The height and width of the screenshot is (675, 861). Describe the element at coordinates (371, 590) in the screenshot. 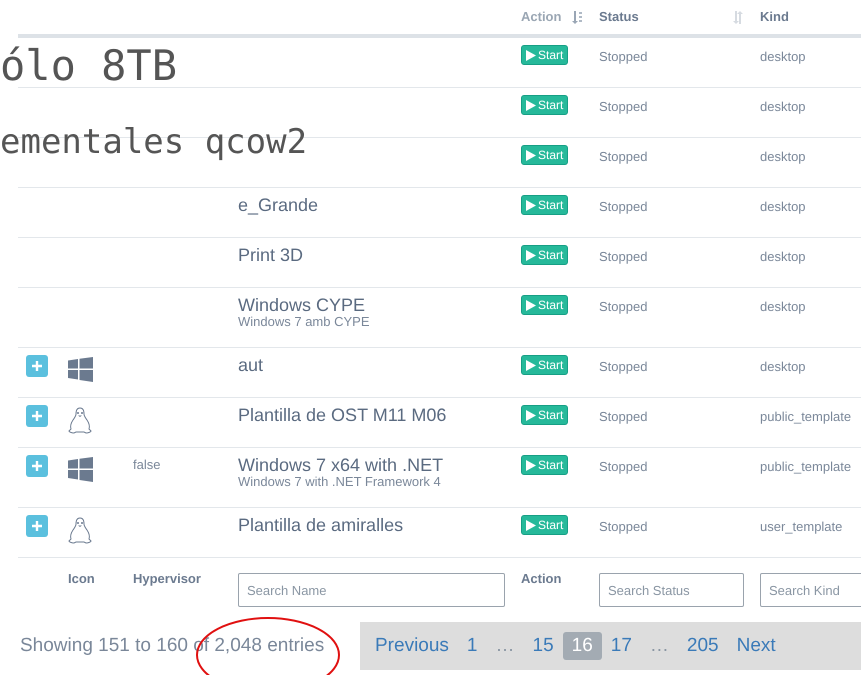

I see `search-field: Search Name` at that location.